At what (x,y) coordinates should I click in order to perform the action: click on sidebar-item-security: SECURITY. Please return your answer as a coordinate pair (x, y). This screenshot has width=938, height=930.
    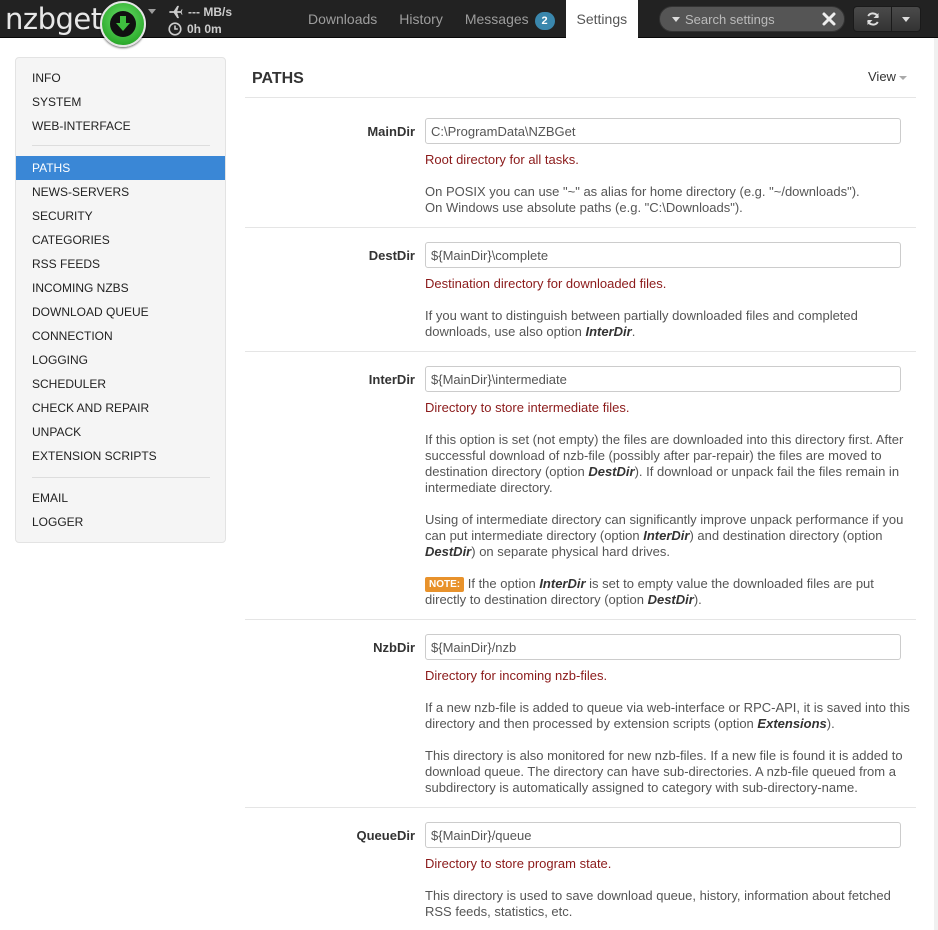
    Looking at the image, I should click on (120, 216).